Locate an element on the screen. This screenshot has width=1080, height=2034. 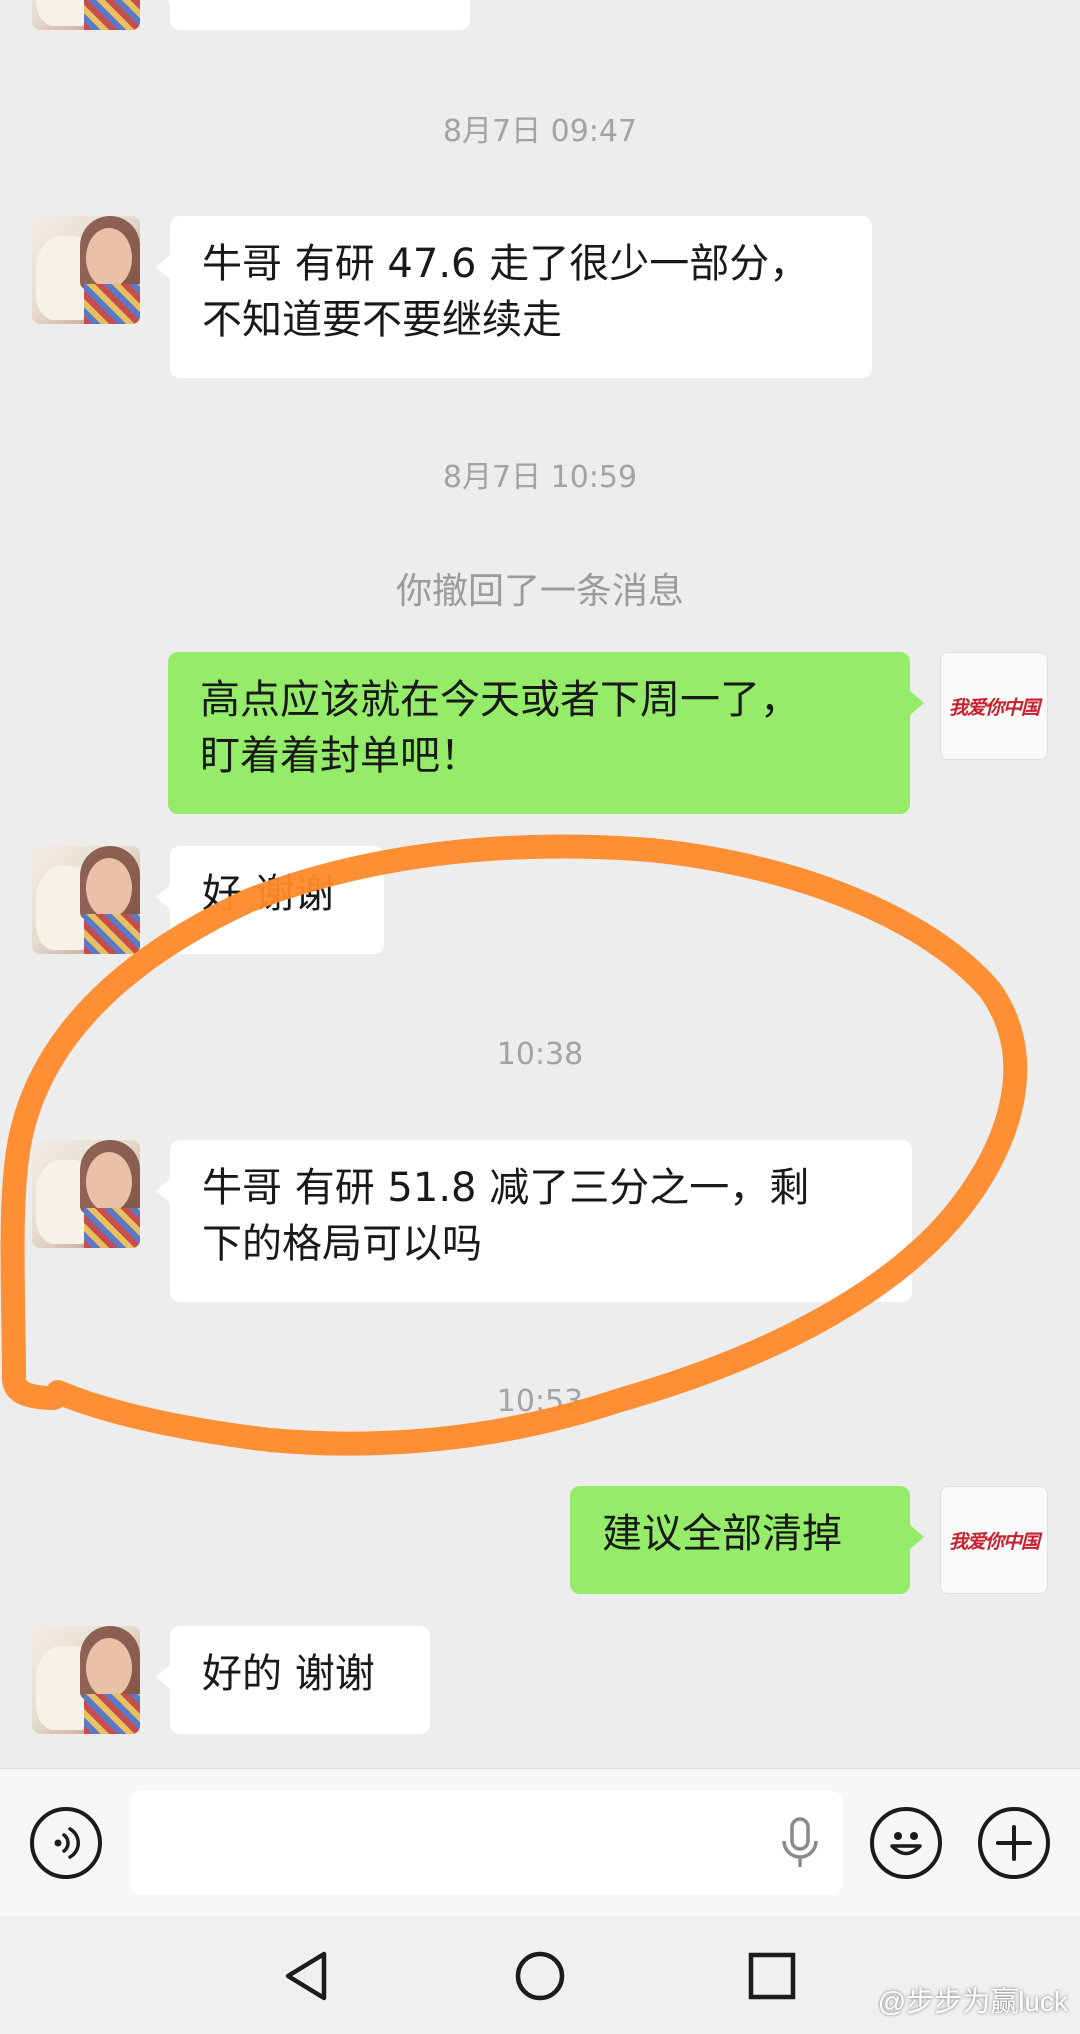
message-bubble: 牛哥 有研 47.6 走了很少一部分， 不知道要不要继续走 is located at coordinates (514, 297).